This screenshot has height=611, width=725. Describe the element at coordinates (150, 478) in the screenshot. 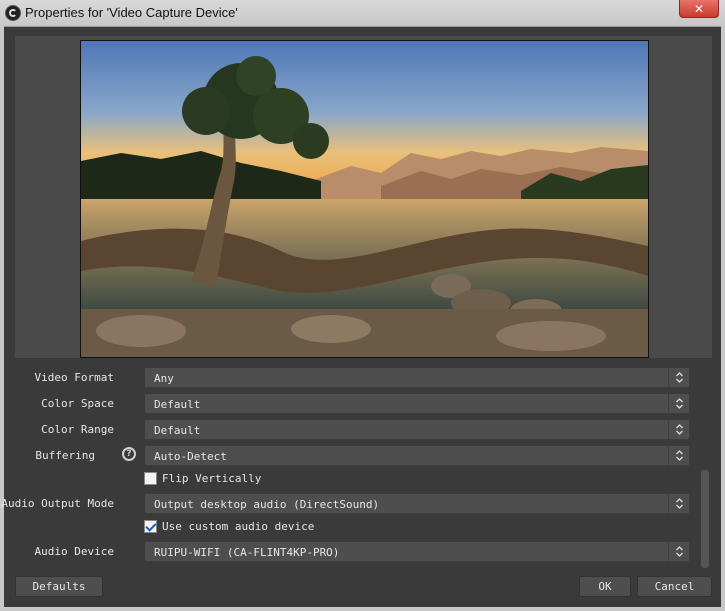

I see `flip-vertically-checkbox` at that location.